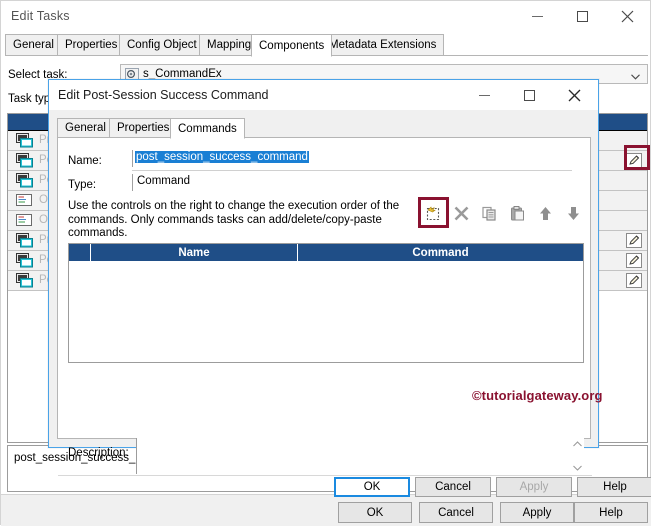 This screenshot has width=651, height=526. I want to click on dialog-apply-button: Apply, so click(534, 487).